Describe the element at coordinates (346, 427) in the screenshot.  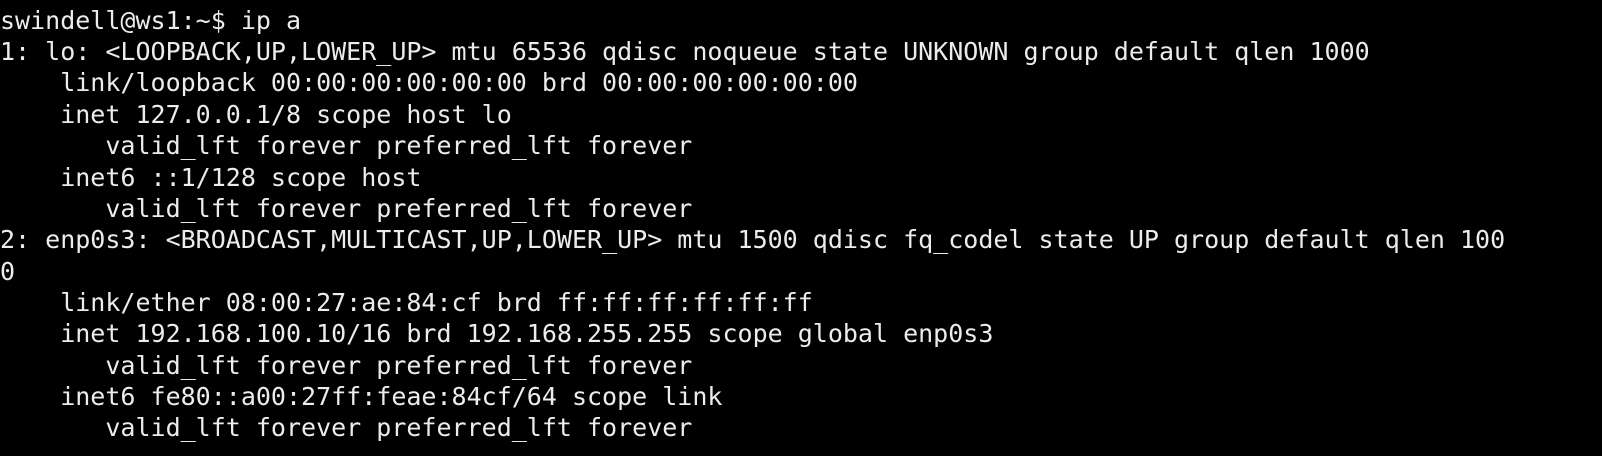
I see `output-line-enp0s3-inet6-lft: valid_lft forever preferred_lft forever` at that location.